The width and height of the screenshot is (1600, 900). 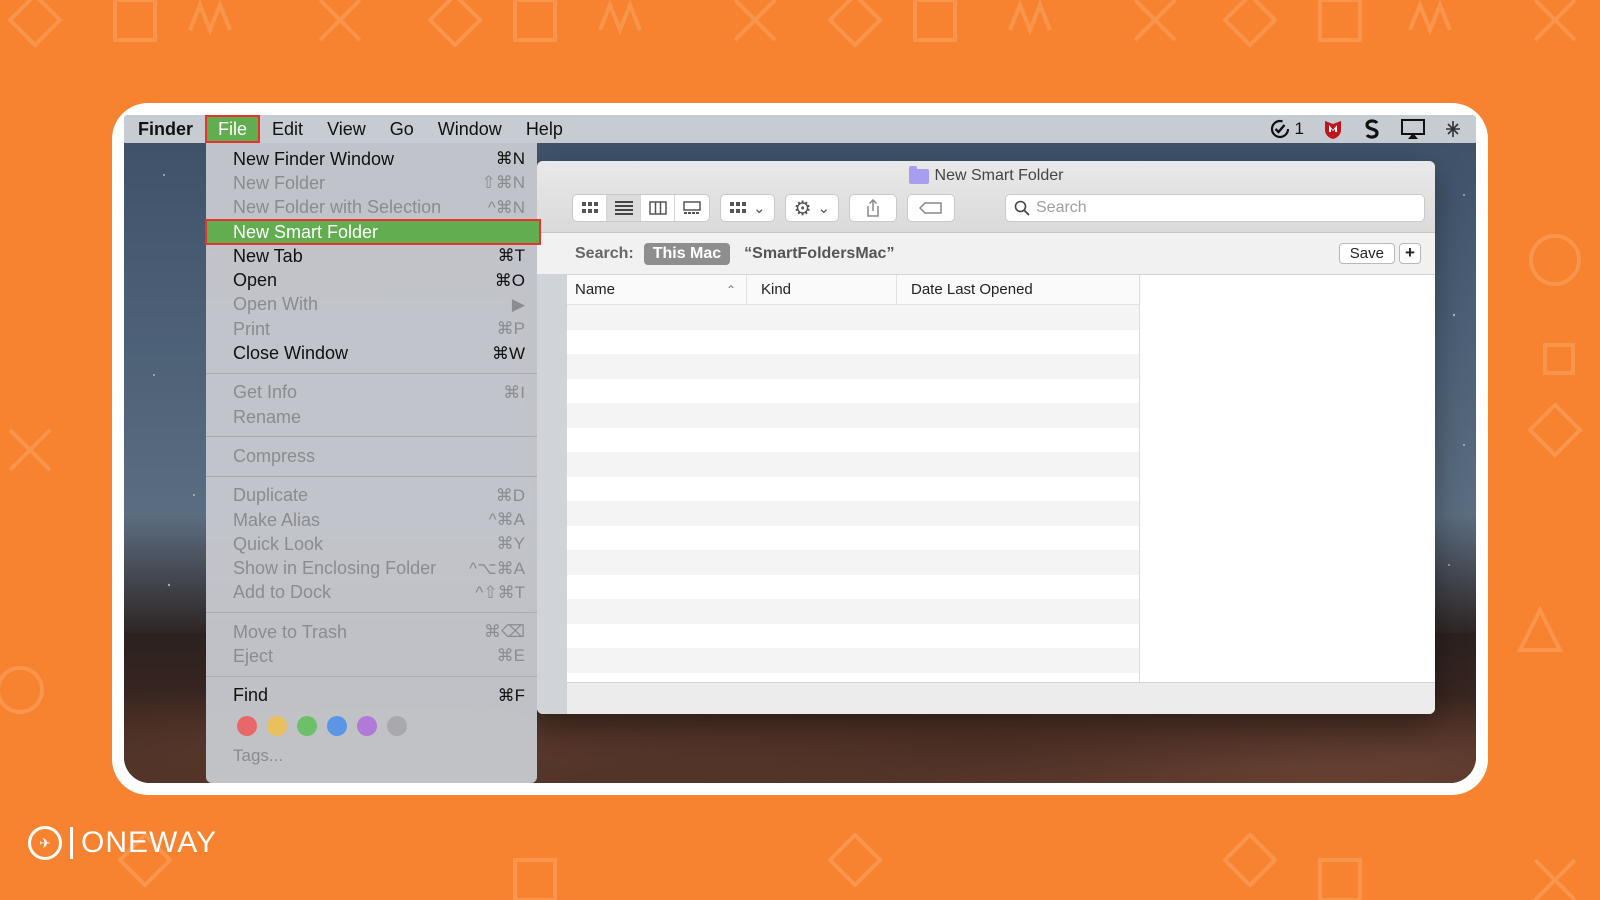 What do you see at coordinates (1453, 129) in the screenshot?
I see `extra-status-icon` at bounding box center [1453, 129].